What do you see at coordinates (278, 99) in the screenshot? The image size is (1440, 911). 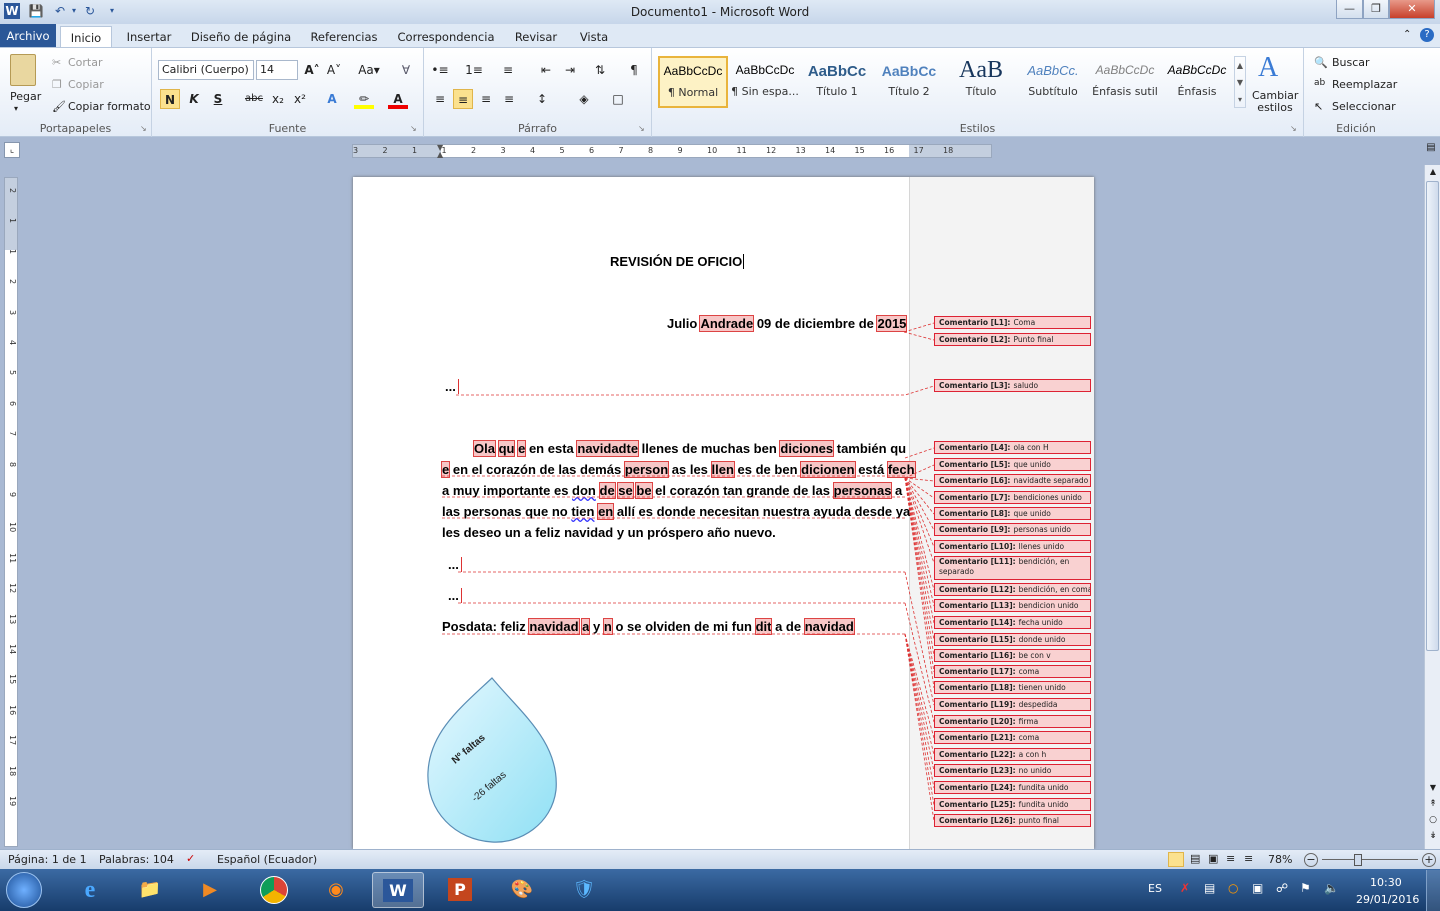 I see `subscript-button: x₂` at bounding box center [278, 99].